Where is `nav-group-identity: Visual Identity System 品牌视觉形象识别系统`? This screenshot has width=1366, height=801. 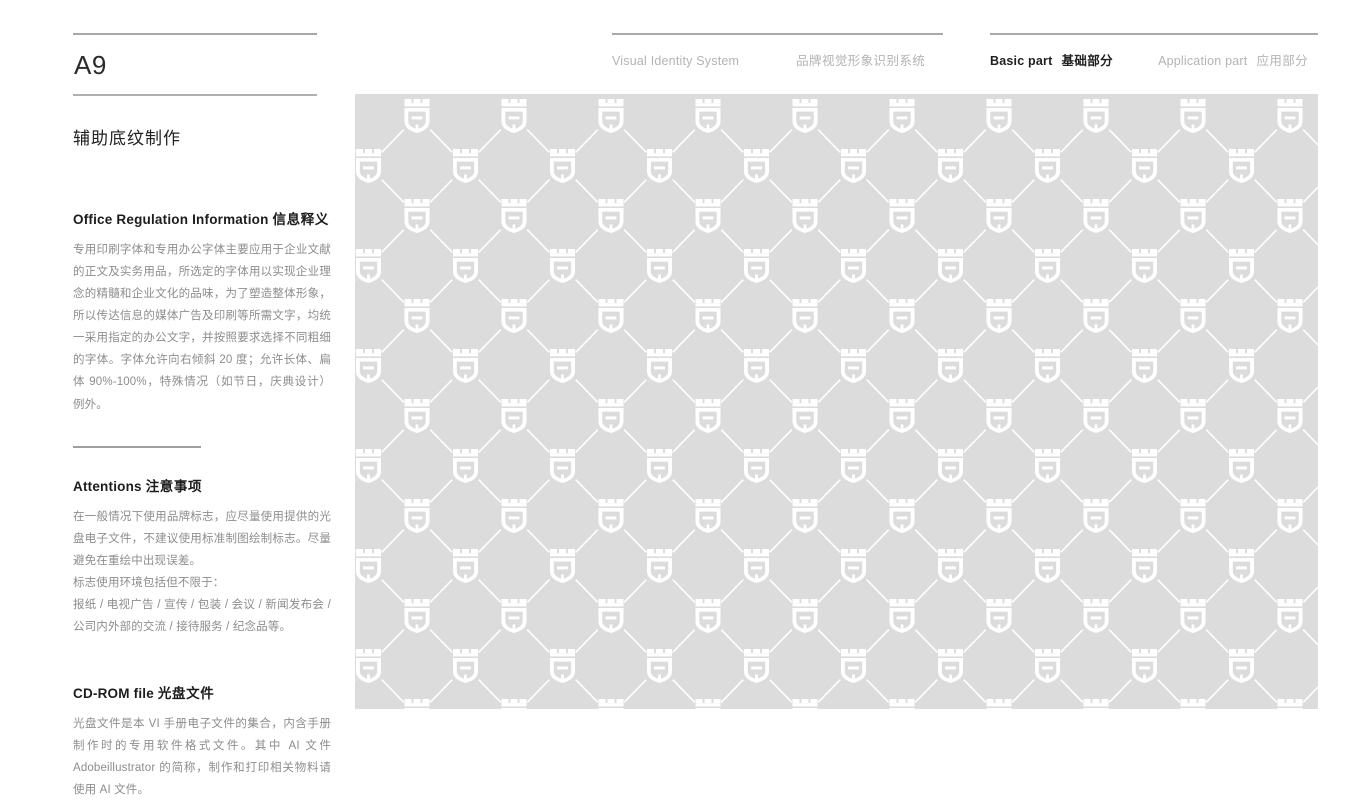 nav-group-identity: Visual Identity System 品牌视觉形象识别系统 is located at coordinates (777, 51).